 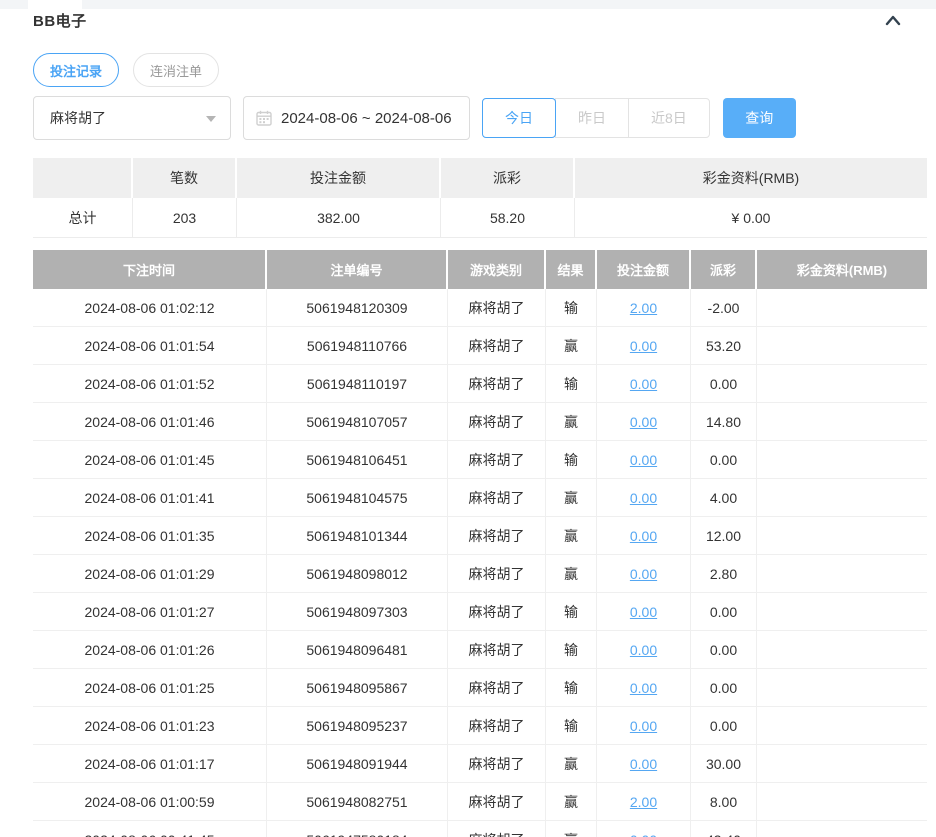 What do you see at coordinates (724, 308) in the screenshot?
I see `cell-payout: -2.00` at bounding box center [724, 308].